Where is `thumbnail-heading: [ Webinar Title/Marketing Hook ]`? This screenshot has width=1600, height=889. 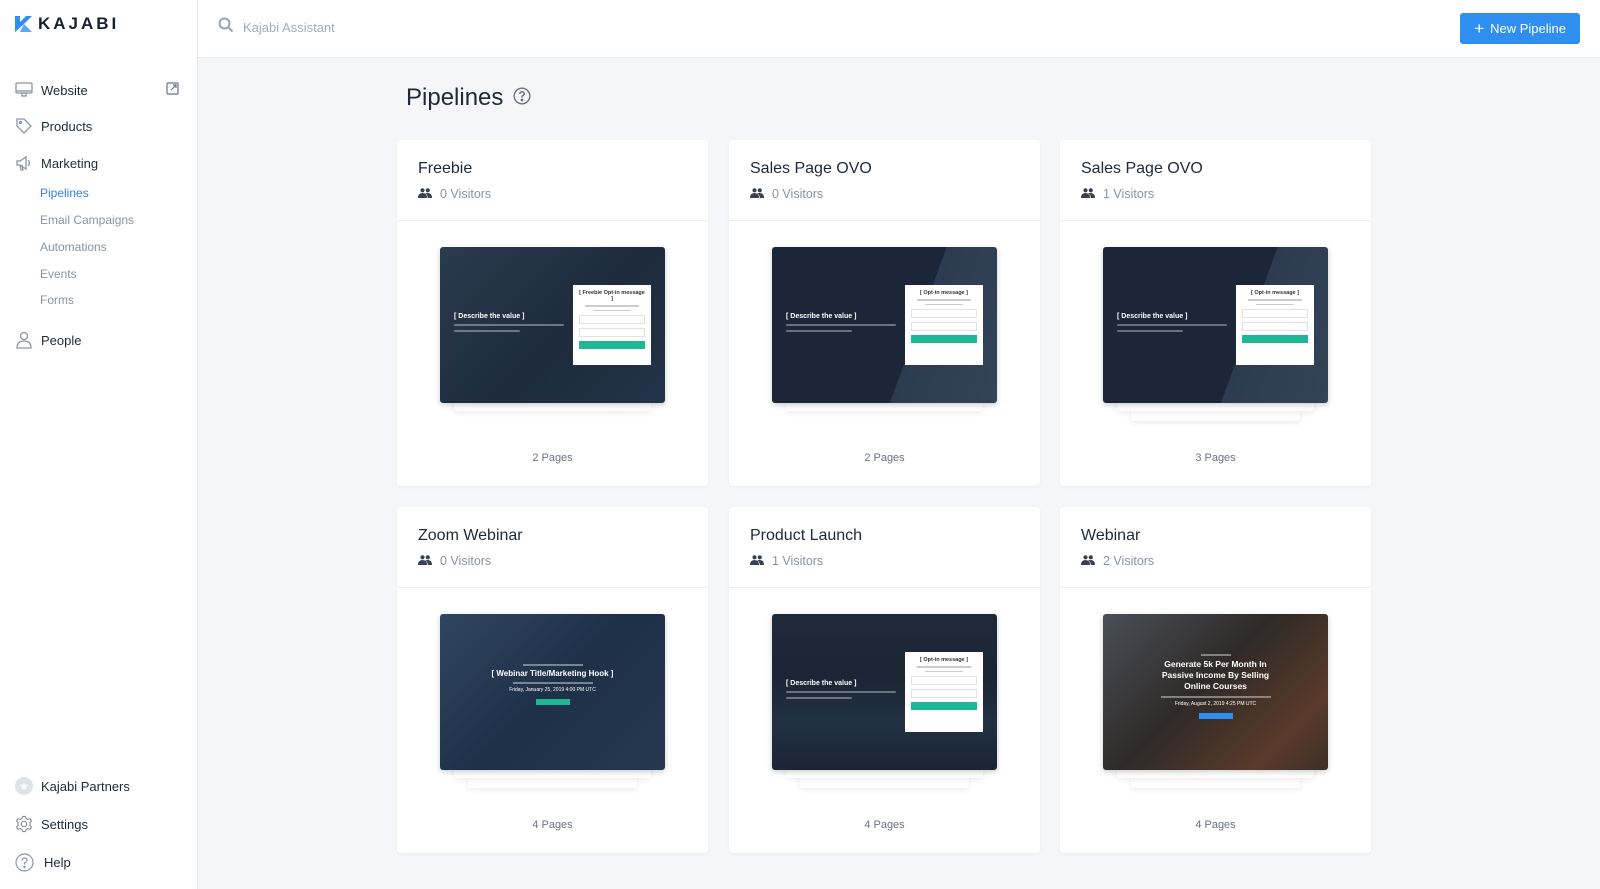
thumbnail-heading: [ Webinar Title/Marketing Hook ] is located at coordinates (552, 673).